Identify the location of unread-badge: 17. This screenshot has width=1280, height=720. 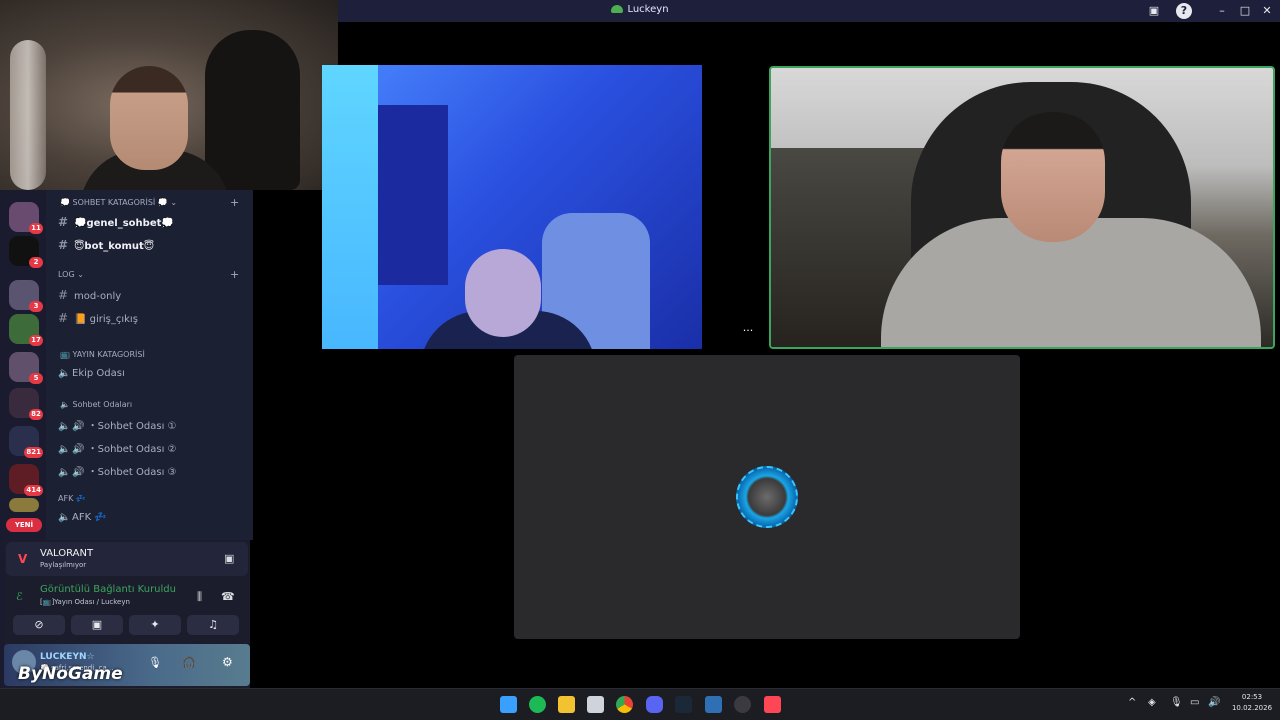
(36, 340).